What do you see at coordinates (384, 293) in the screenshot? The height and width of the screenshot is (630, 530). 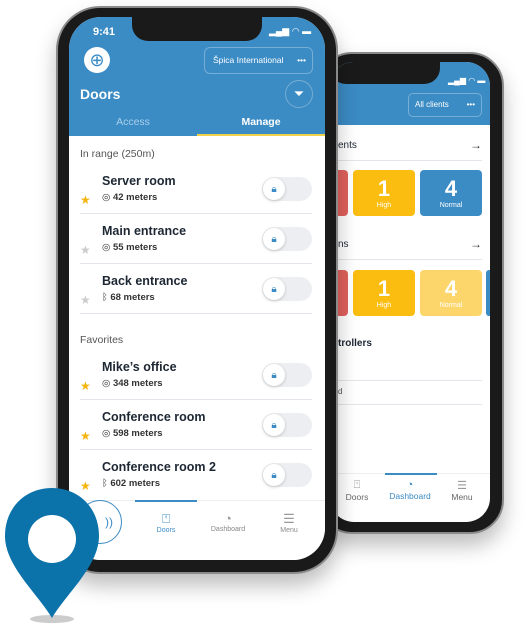 I see `tile-high: 1 High` at bounding box center [384, 293].